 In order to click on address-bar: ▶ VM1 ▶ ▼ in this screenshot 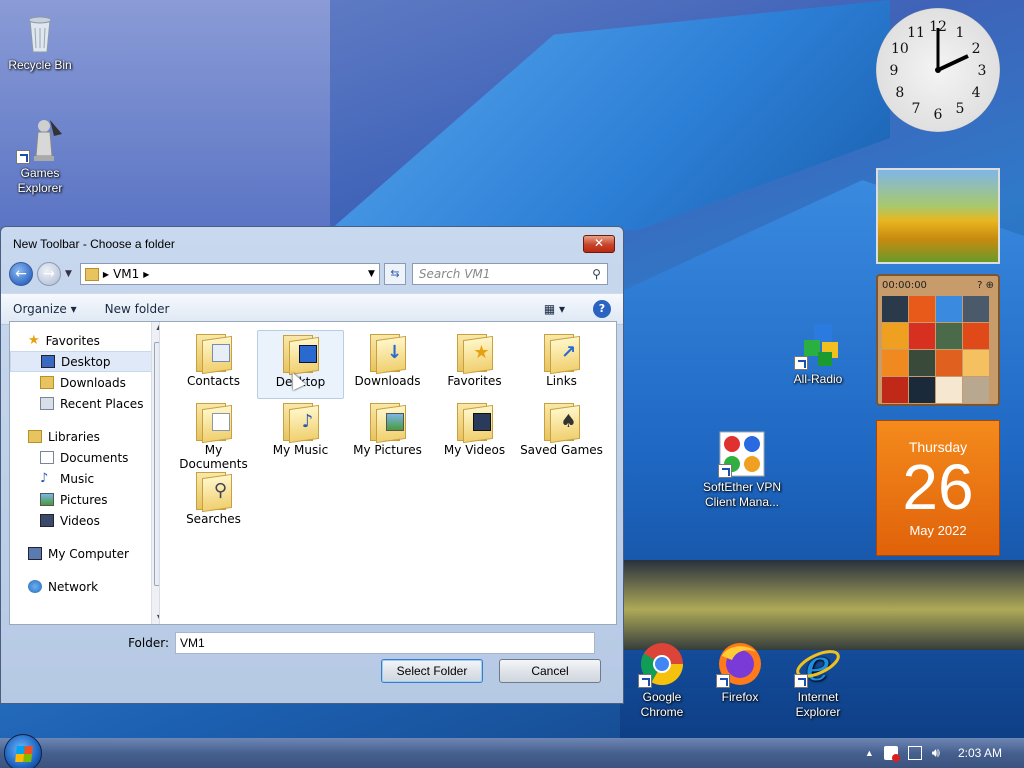, I will do `click(229, 274)`.